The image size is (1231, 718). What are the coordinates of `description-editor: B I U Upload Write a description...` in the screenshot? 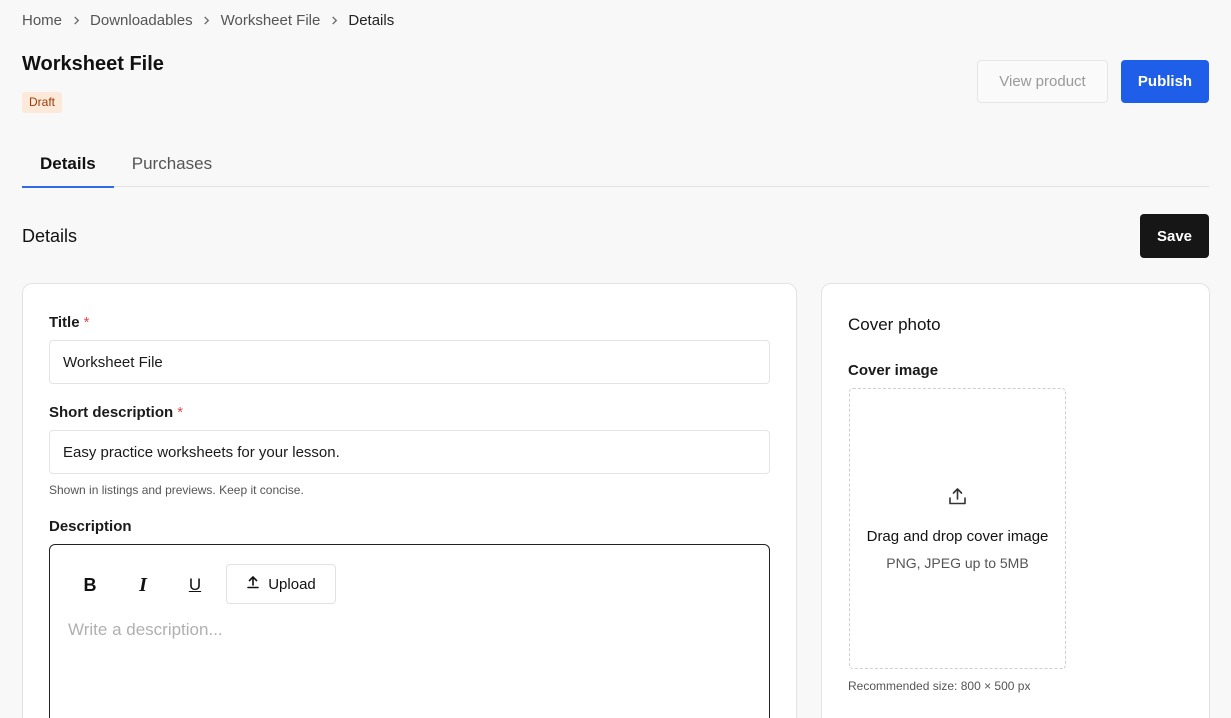 It's located at (409, 631).